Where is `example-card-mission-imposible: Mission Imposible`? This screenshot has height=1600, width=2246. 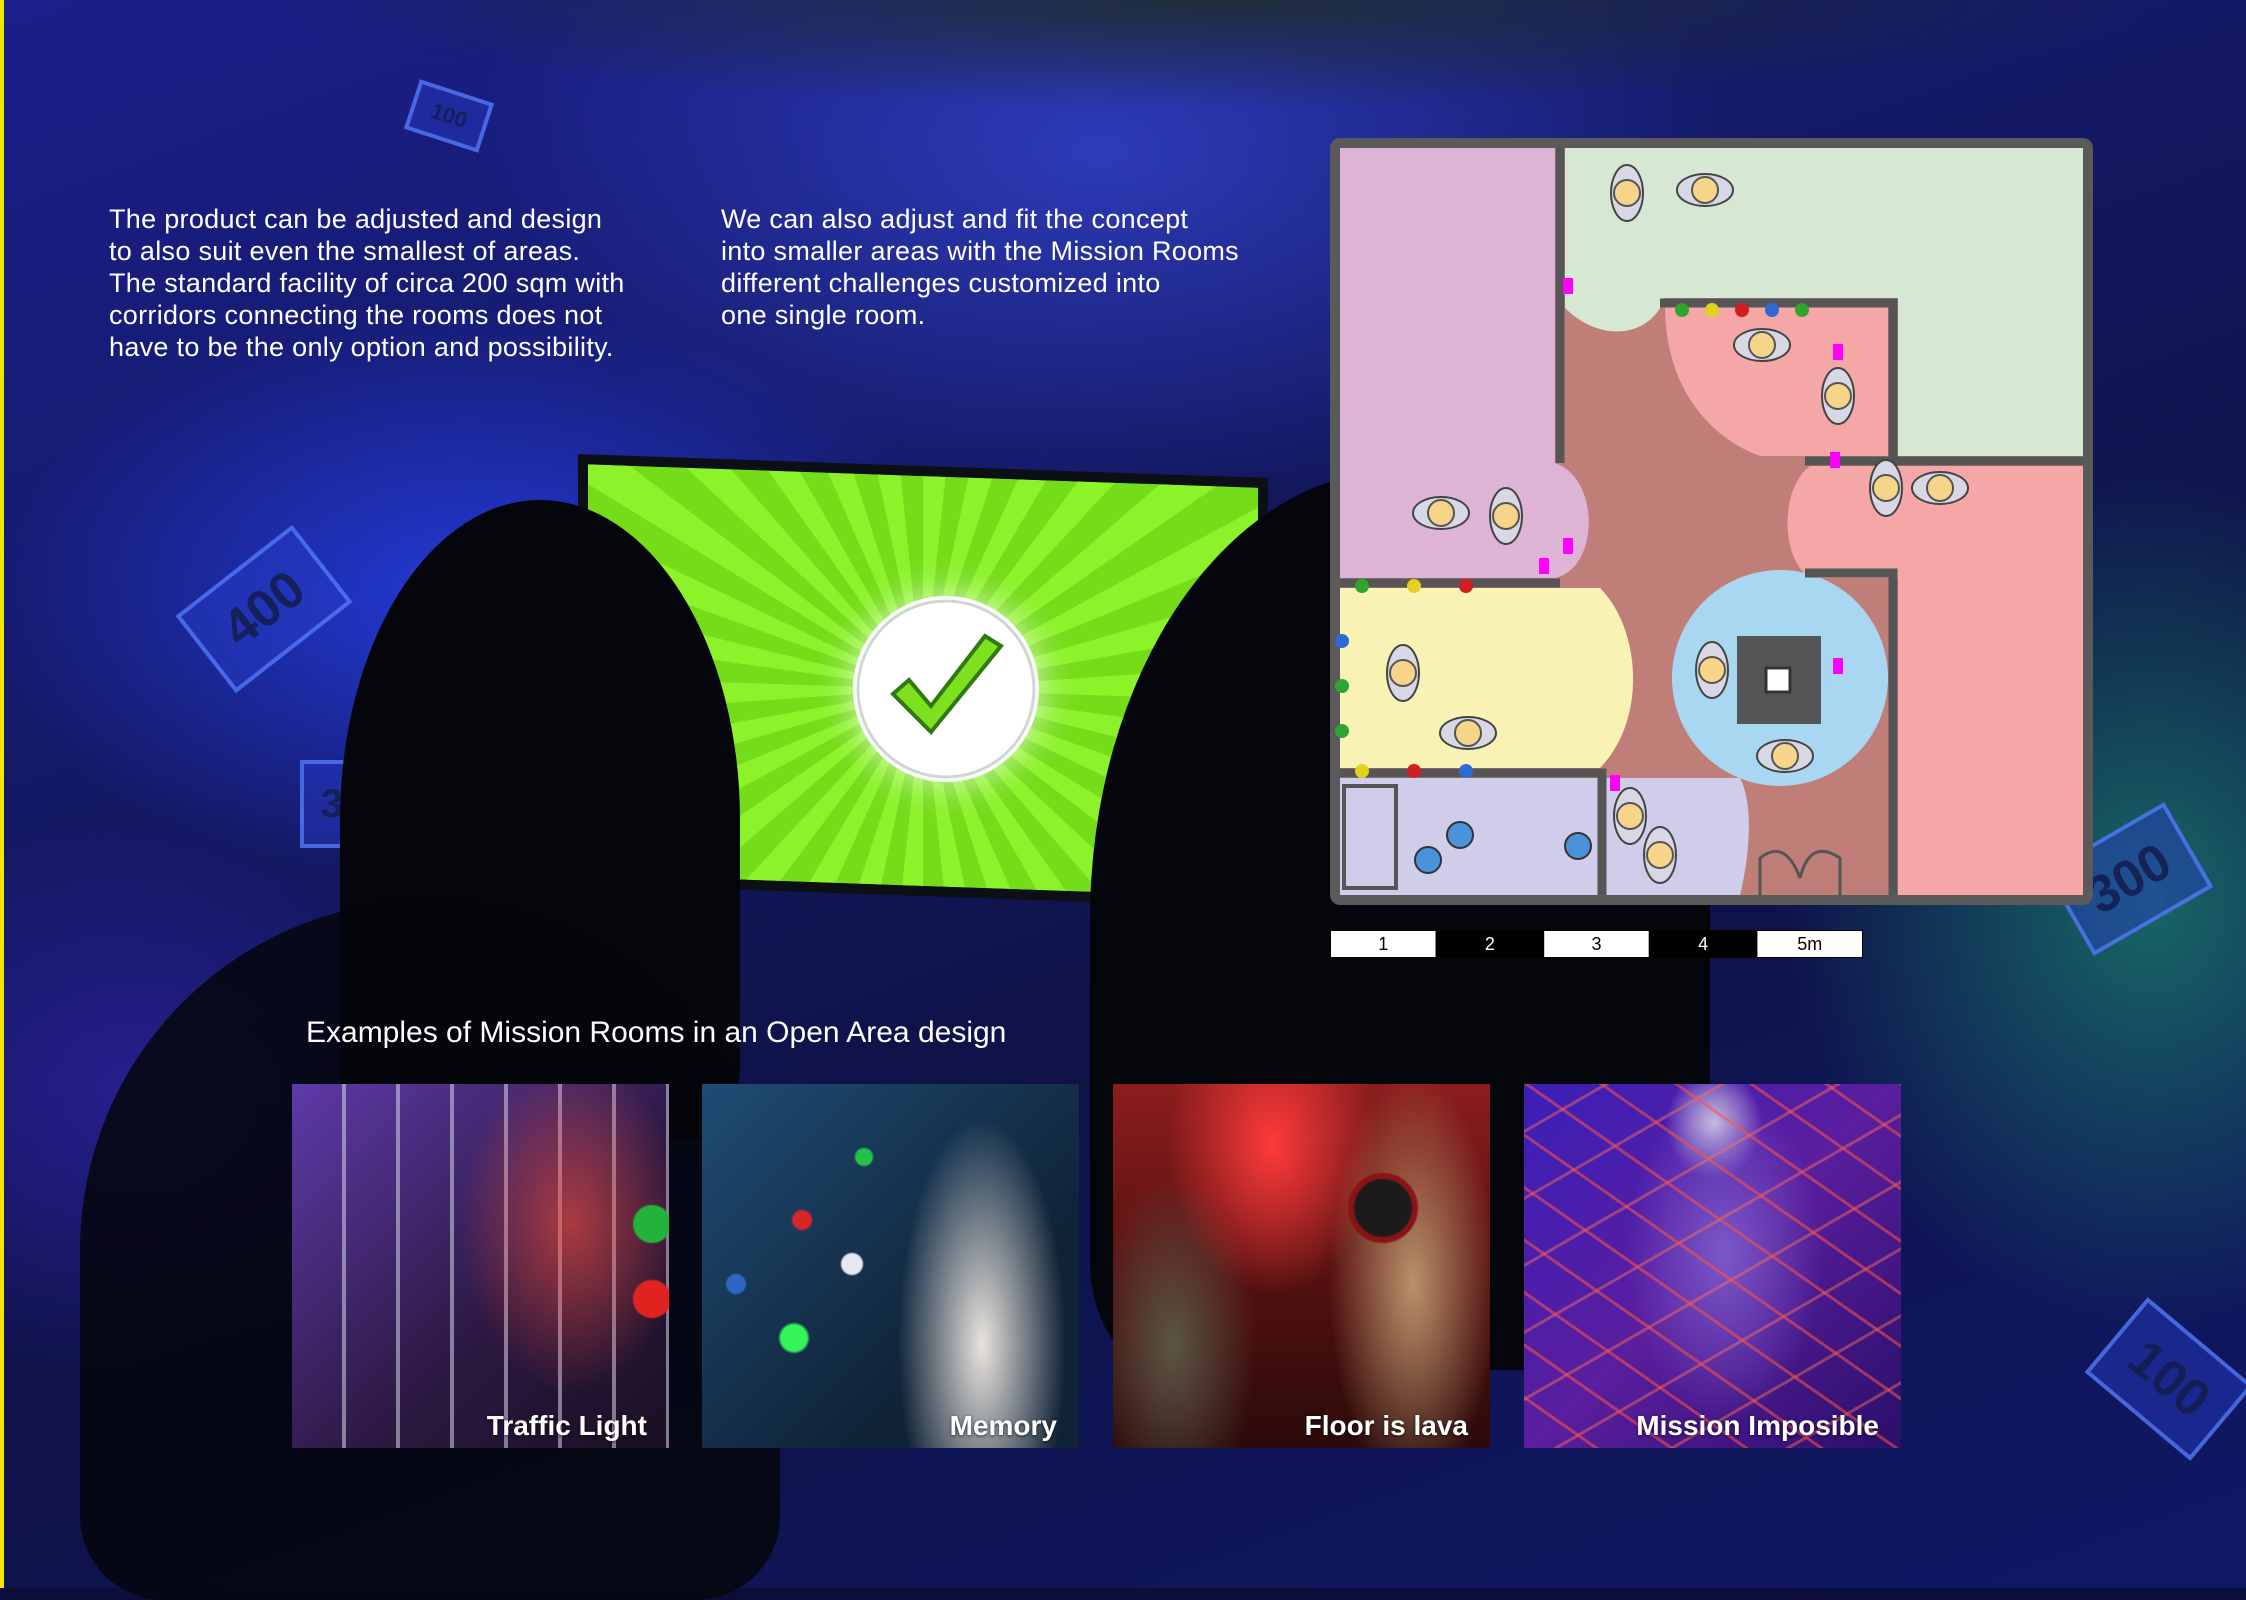 example-card-mission-imposible: Mission Imposible is located at coordinates (1712, 1266).